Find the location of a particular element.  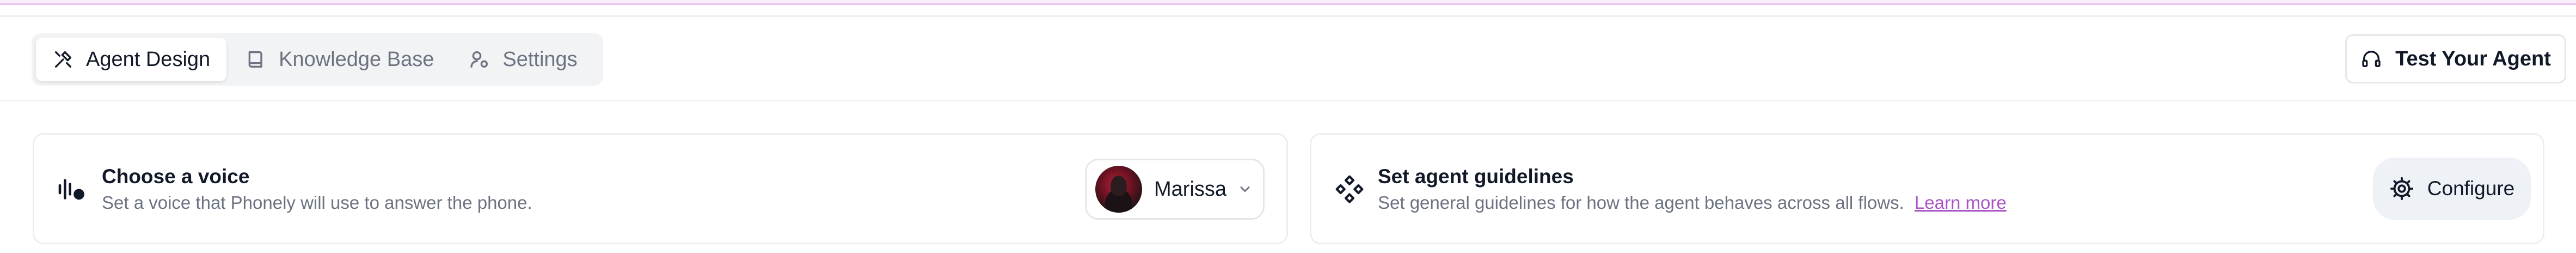

voice-card-title: Choose a voice is located at coordinates (176, 176).